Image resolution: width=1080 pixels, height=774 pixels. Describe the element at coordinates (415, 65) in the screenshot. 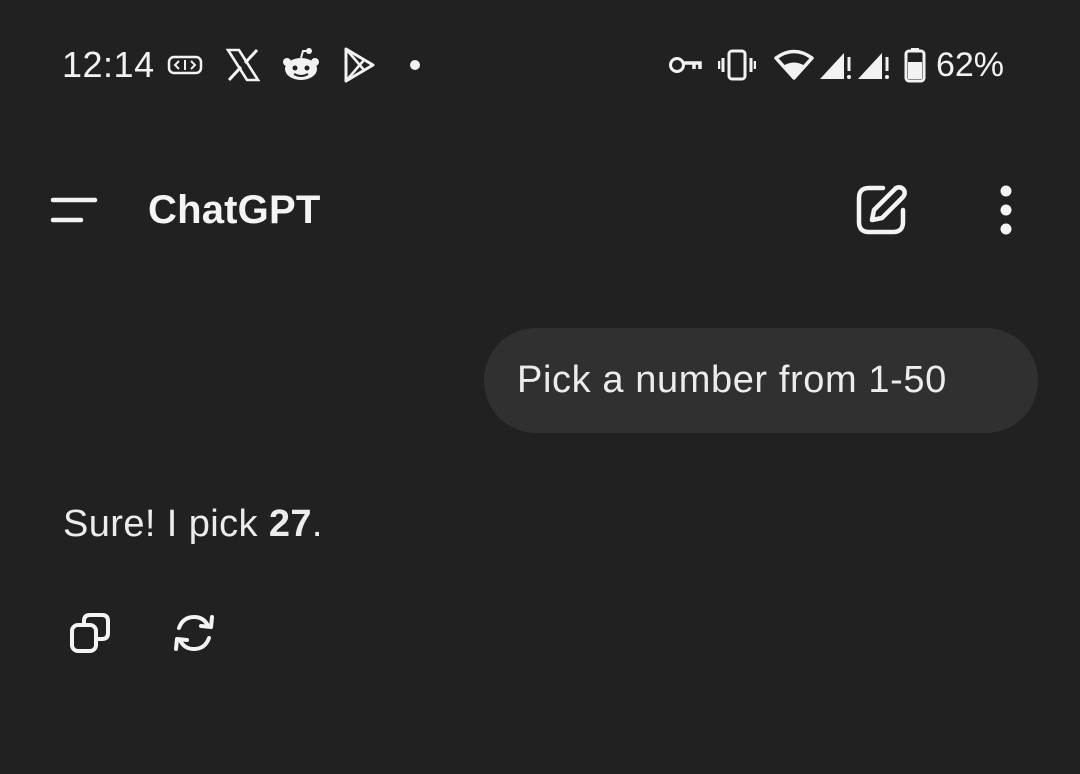

I see `notification-dot-icon` at that location.